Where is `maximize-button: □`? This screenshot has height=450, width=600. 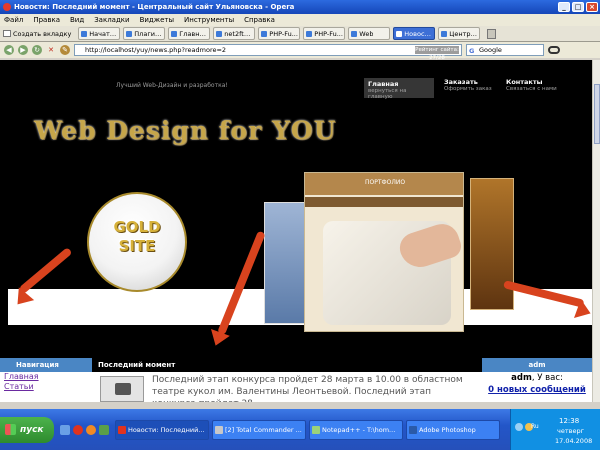 maximize-button: □ is located at coordinates (578, 7).